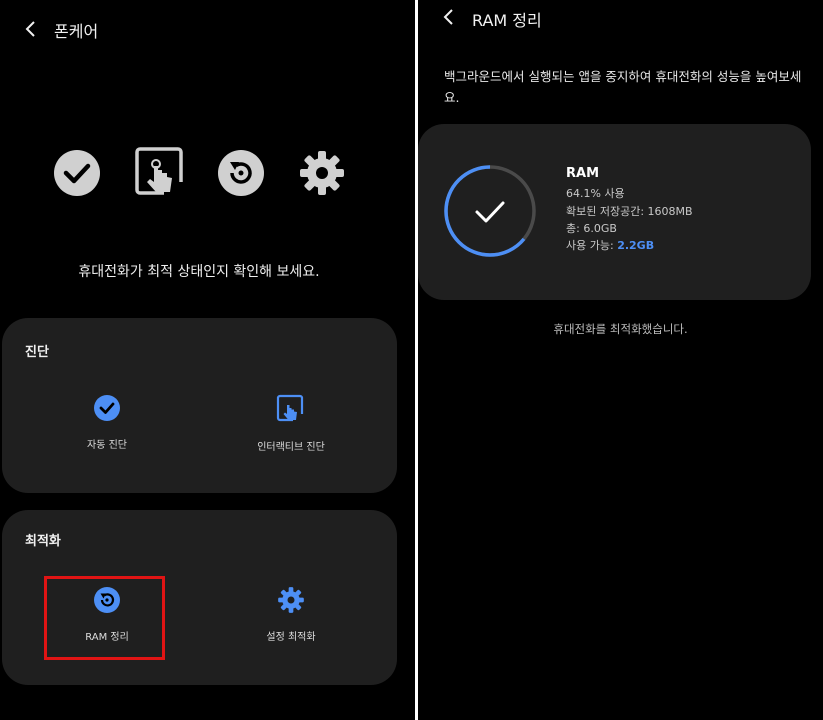  Describe the element at coordinates (595, 193) in the screenshot. I see `ram-usage: 64.1% 사용` at that location.